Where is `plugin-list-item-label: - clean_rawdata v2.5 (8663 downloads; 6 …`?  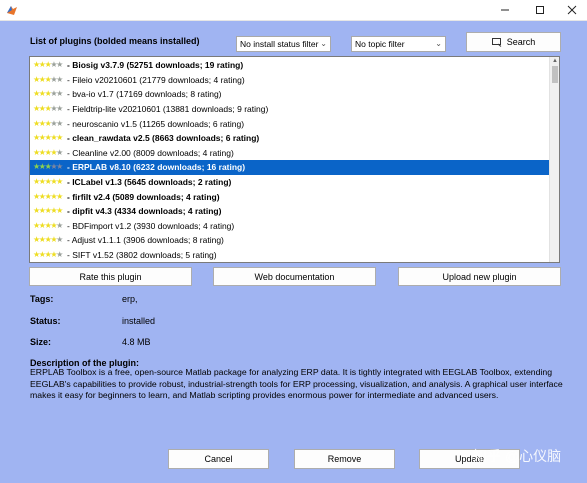
plugin-list-item-label: - clean_rawdata v2.5 (8663 downloads; 6 … is located at coordinates (163, 138).